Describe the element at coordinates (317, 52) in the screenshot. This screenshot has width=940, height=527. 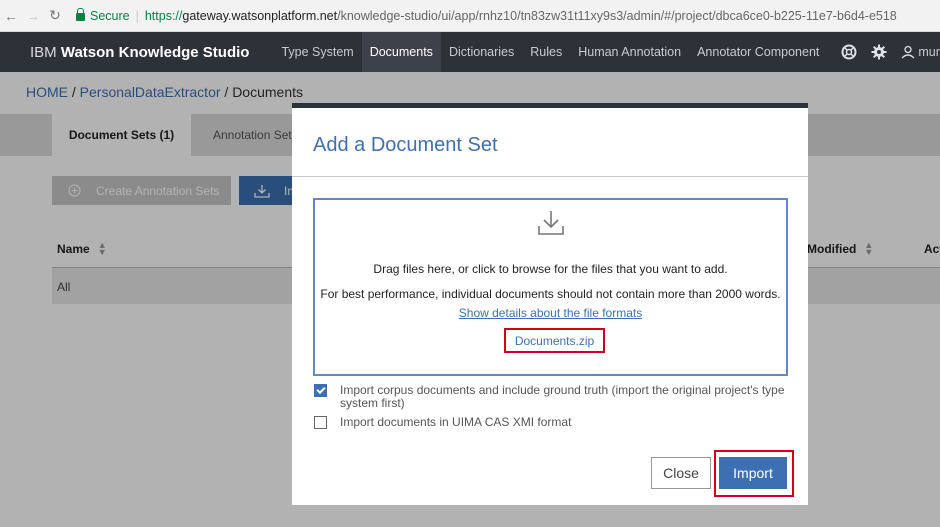
I see `nav-type-system: Type System` at that location.